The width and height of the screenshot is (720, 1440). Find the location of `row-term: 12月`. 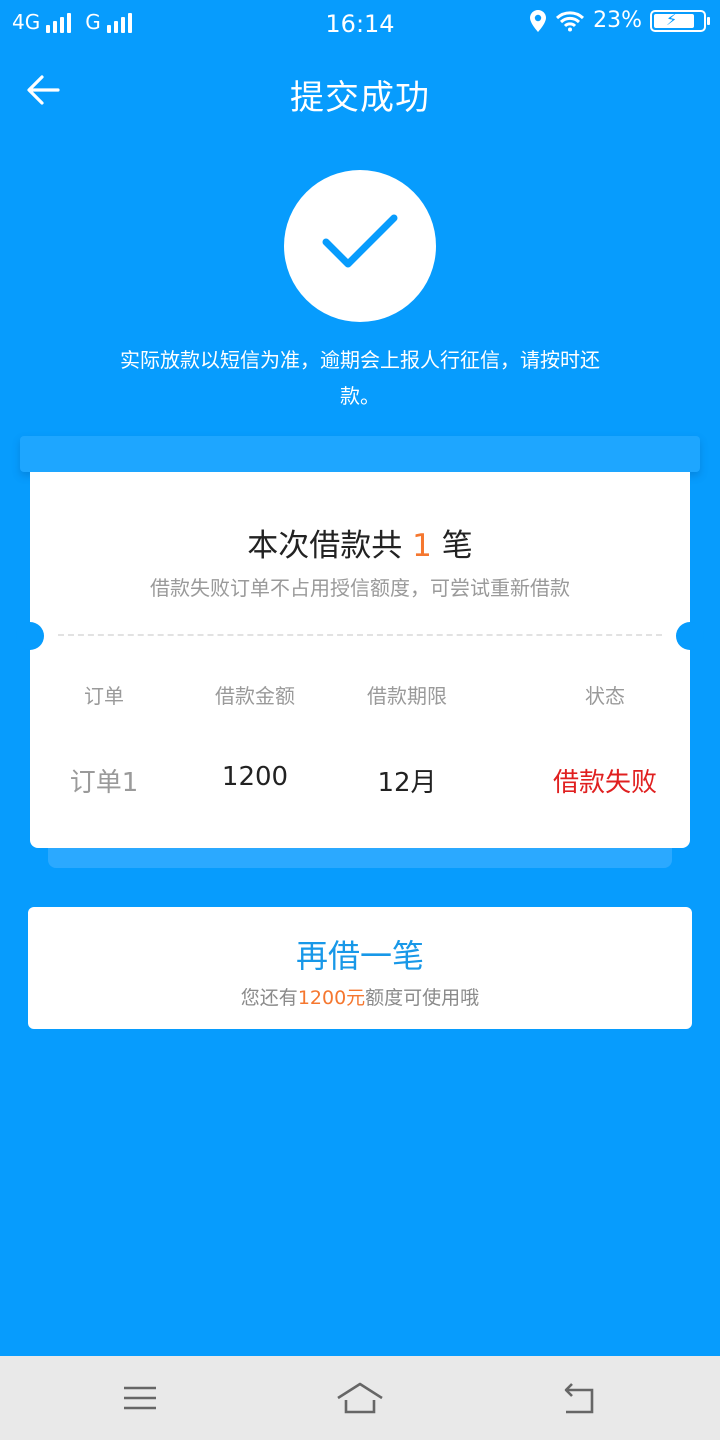

row-term: 12月 is located at coordinates (407, 783).